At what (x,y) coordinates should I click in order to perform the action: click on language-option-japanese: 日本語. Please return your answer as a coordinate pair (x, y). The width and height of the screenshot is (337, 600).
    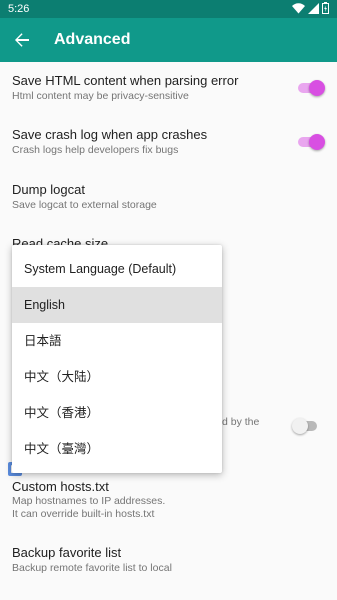
    Looking at the image, I should click on (117, 341).